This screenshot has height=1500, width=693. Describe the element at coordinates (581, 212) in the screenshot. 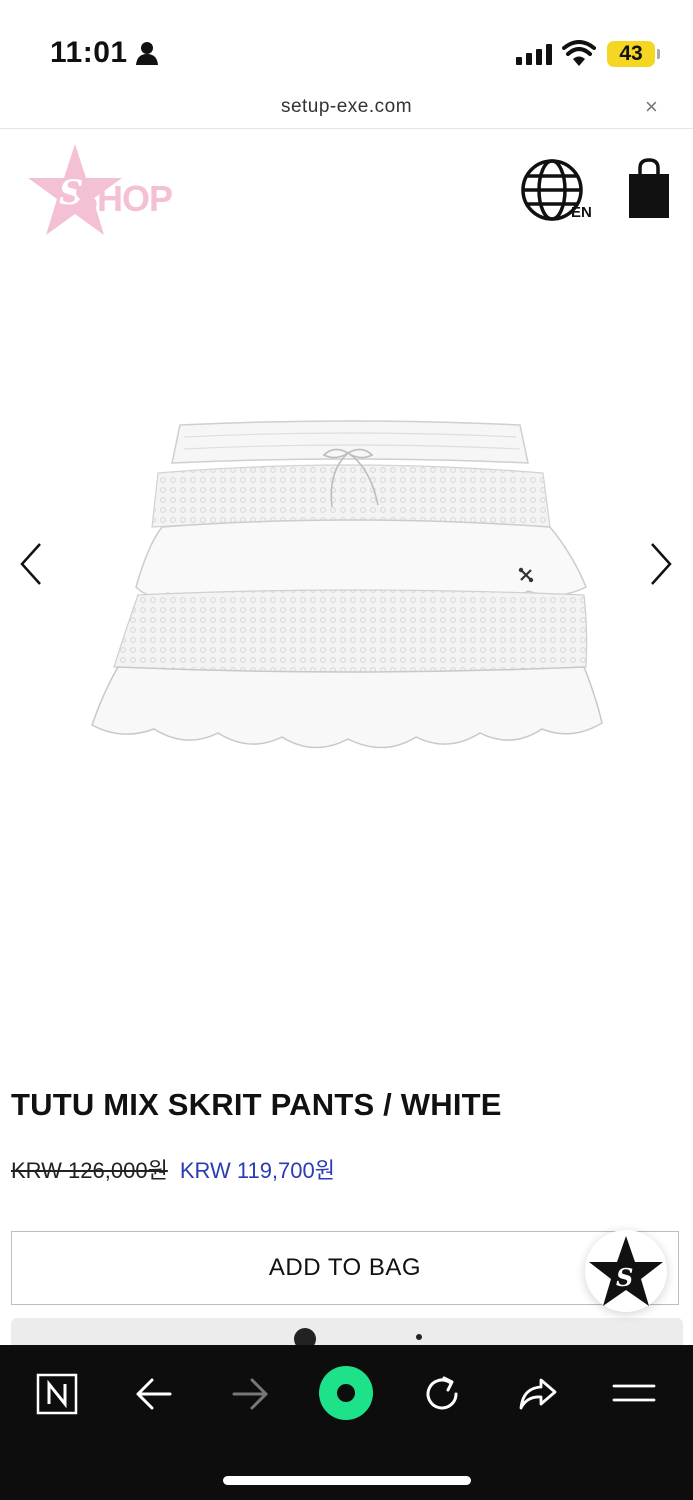

I see `language-label: EN` at that location.